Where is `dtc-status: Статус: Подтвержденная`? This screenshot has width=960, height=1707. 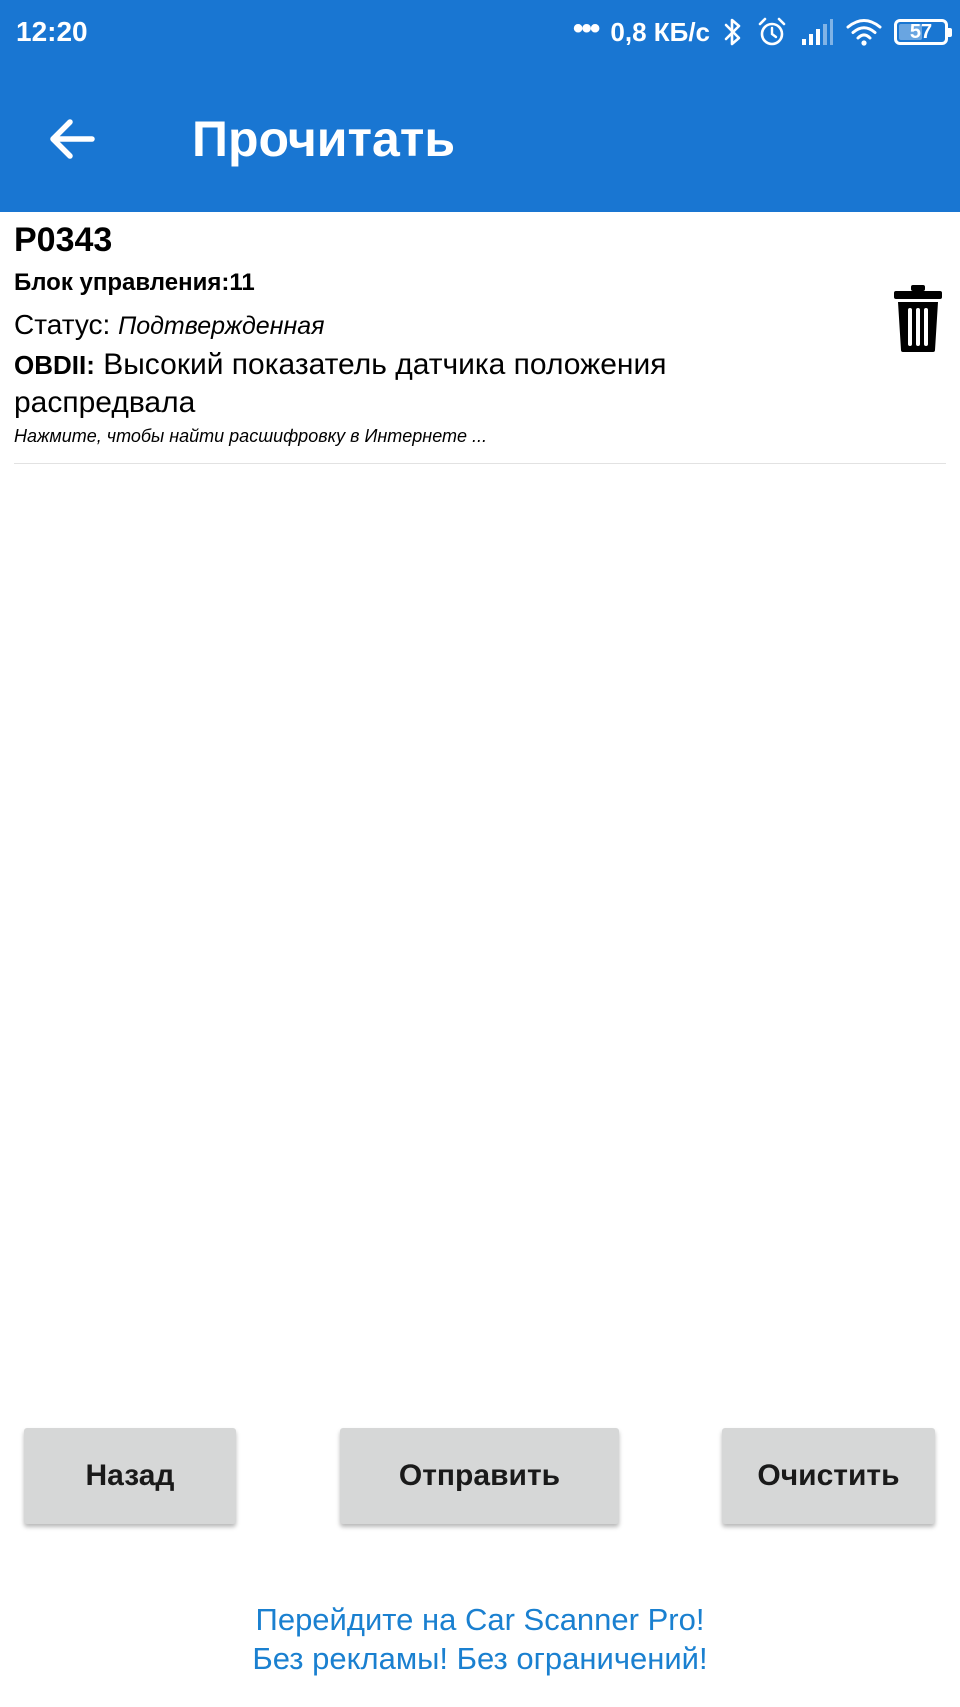
dtc-status: Статус: Подтвержденная is located at coordinates (169, 325).